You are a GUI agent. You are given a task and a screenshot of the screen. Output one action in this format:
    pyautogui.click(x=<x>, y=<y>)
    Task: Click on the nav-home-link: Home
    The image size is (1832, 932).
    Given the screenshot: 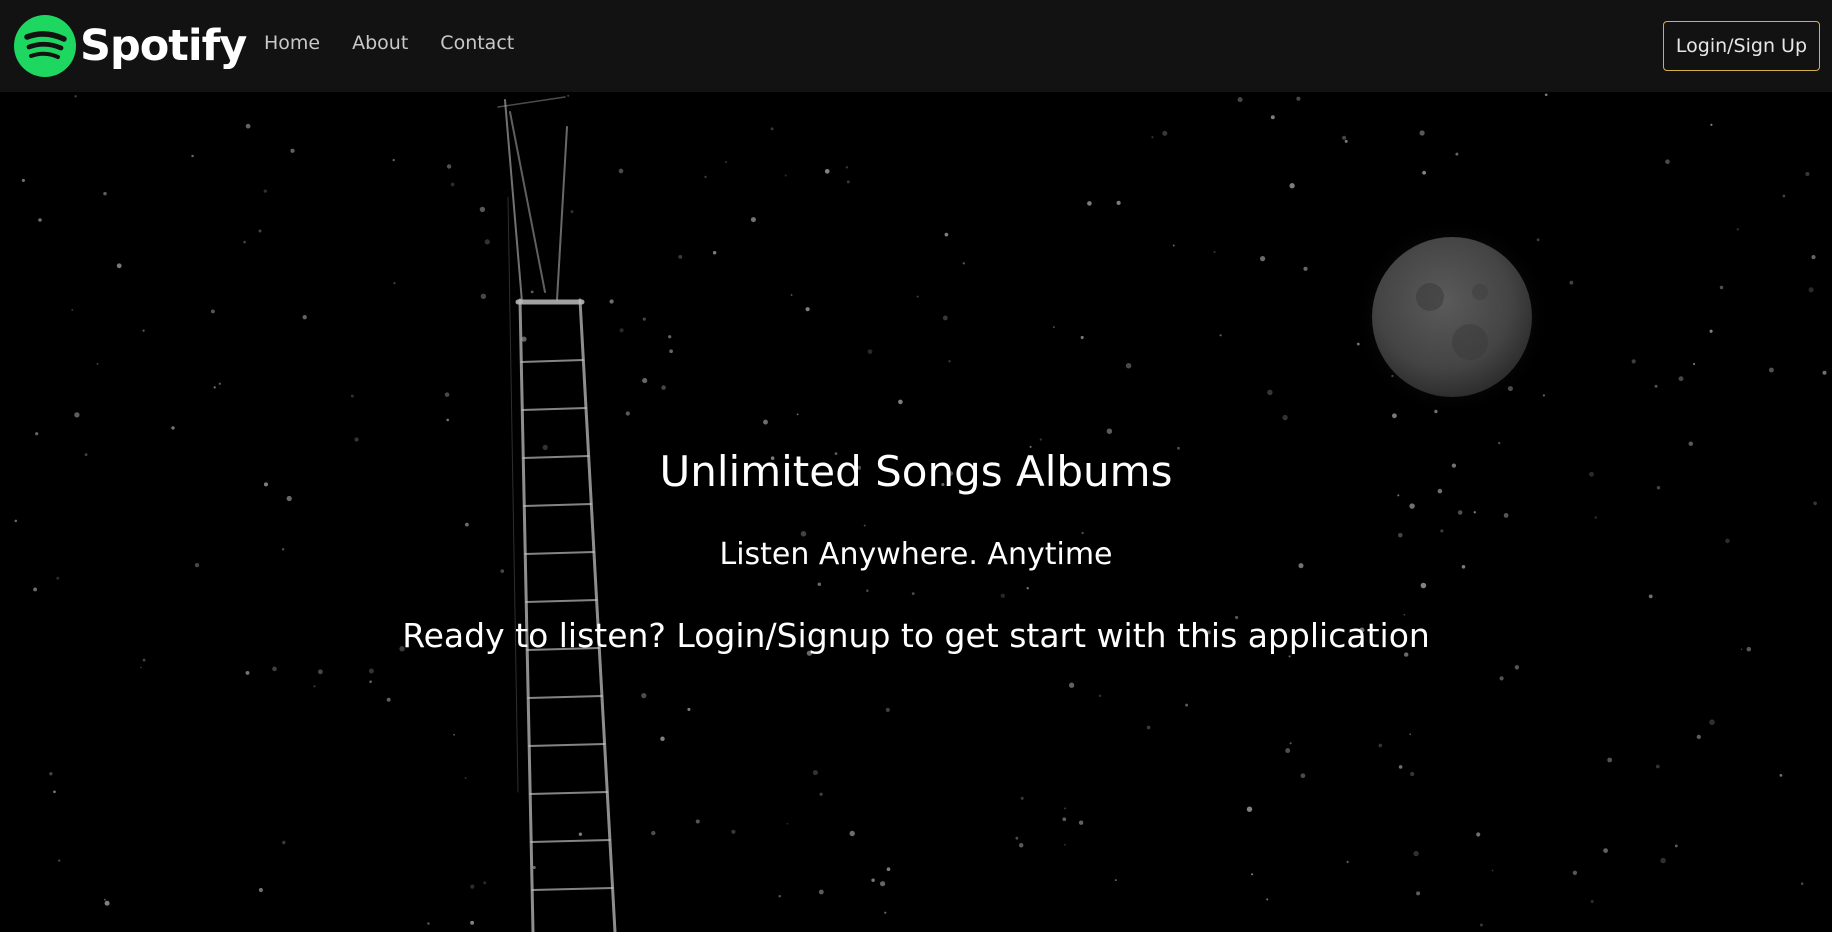 What is the action you would take?
    pyautogui.click(x=292, y=43)
    